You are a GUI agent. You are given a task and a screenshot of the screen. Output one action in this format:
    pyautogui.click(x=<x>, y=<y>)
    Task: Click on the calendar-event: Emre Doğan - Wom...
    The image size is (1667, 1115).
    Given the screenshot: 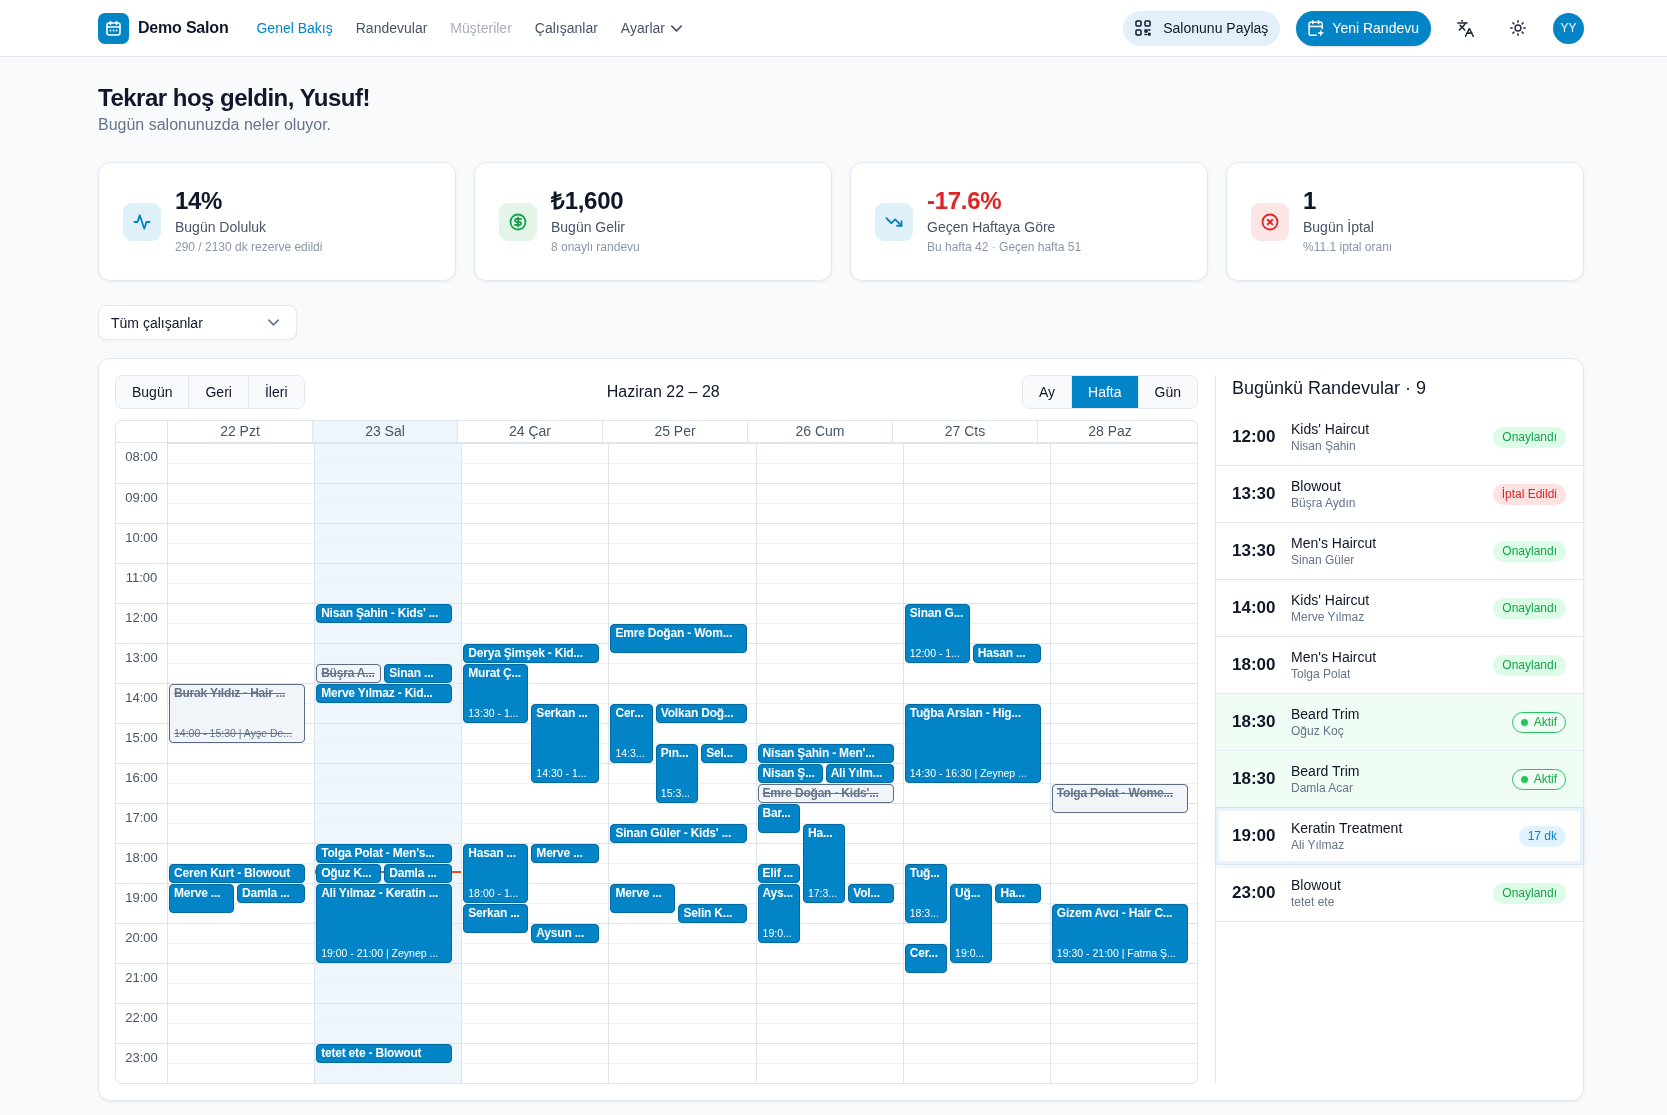 What is the action you would take?
    pyautogui.click(x=678, y=638)
    